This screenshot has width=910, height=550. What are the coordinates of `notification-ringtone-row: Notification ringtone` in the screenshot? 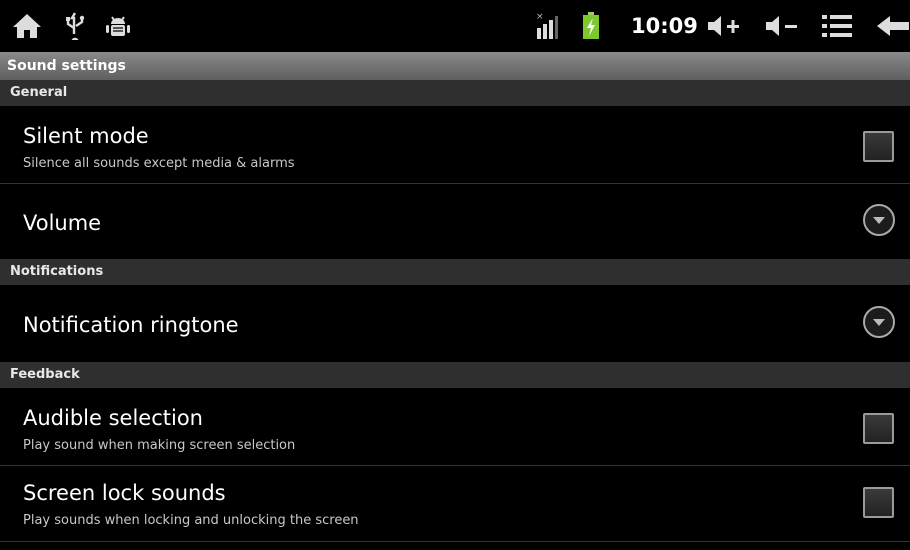 It's located at (455, 323).